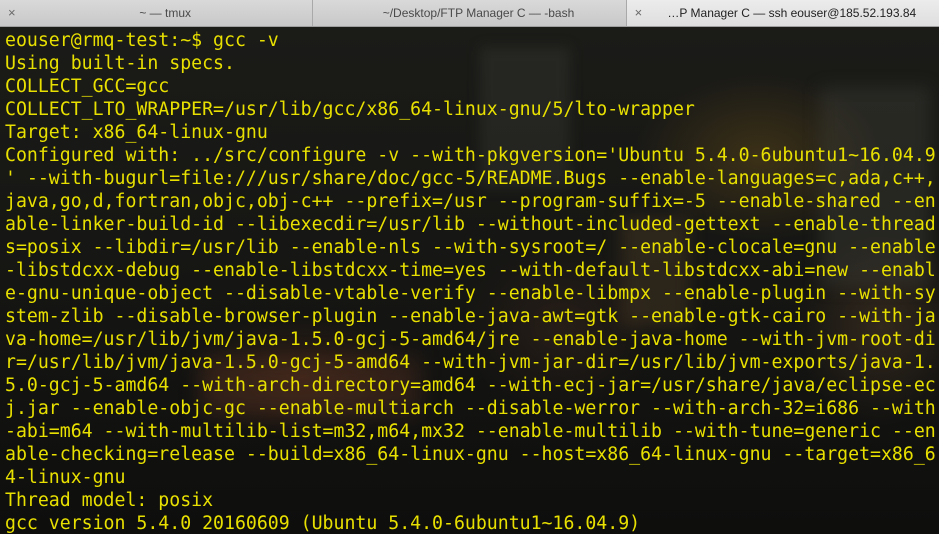 The image size is (939, 534). Describe the element at coordinates (478, 13) in the screenshot. I see `tab-label: ~/Desktop/FTP Manager C — -bash` at that location.